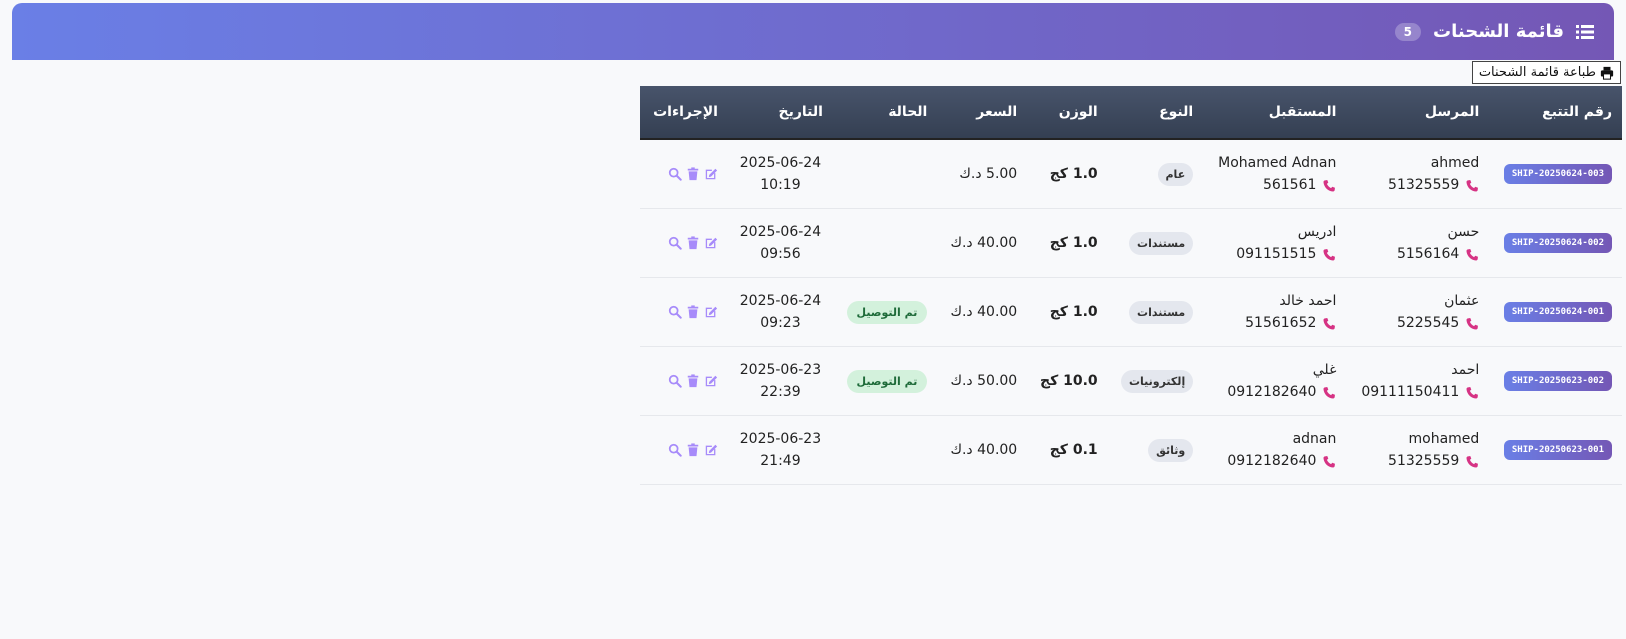  I want to click on receiver-name: adnan, so click(1314, 439).